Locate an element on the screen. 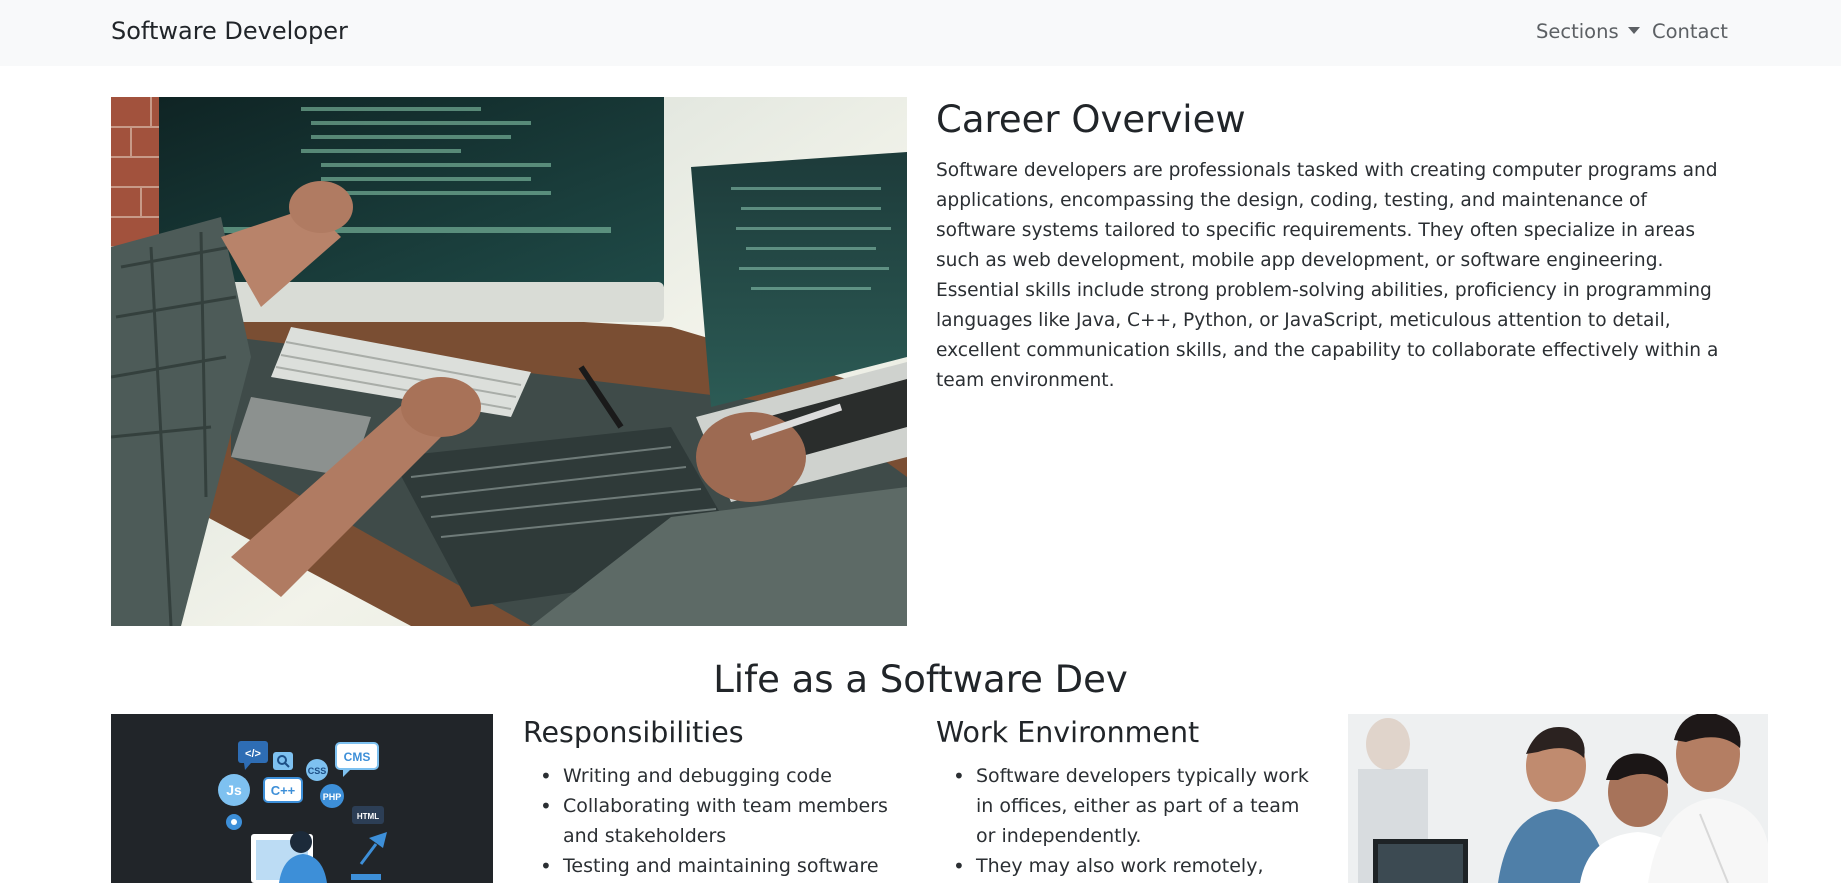 This screenshot has height=883, width=1841. sections-dropdown: Sections is located at coordinates (1588, 31).